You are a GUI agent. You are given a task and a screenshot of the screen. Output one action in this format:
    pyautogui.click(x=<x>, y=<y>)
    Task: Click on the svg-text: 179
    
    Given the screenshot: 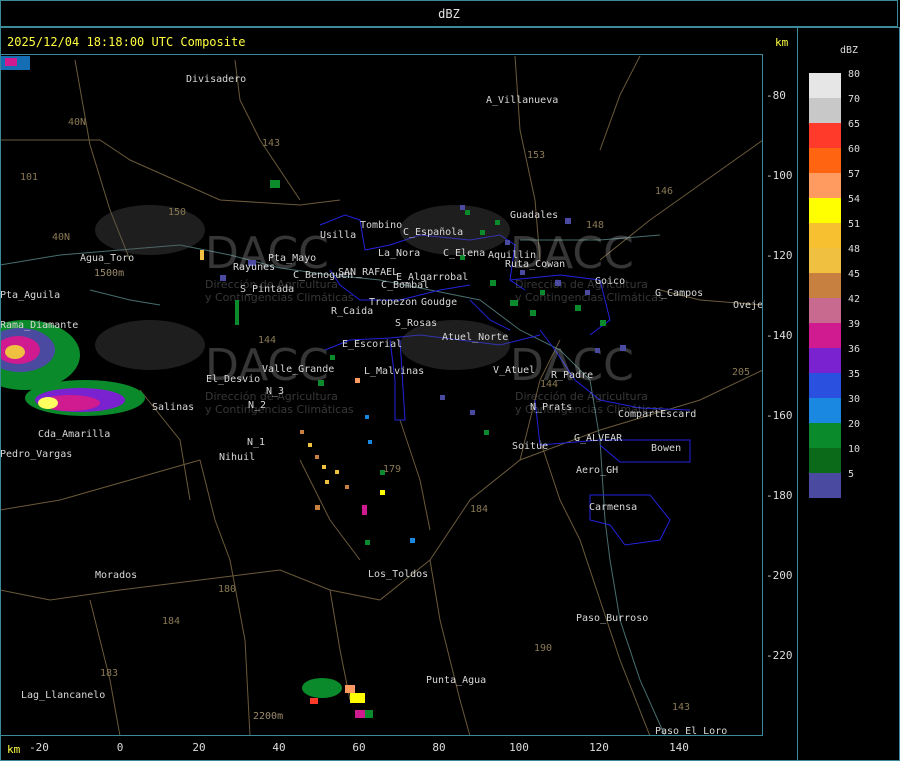 What is the action you would take?
    pyautogui.click(x=392, y=469)
    